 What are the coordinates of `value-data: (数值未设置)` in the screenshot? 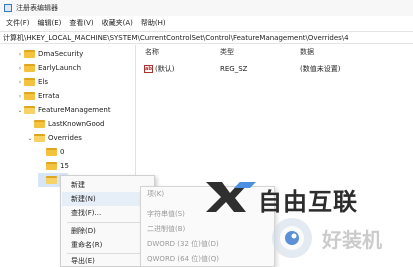 It's located at (320, 69).